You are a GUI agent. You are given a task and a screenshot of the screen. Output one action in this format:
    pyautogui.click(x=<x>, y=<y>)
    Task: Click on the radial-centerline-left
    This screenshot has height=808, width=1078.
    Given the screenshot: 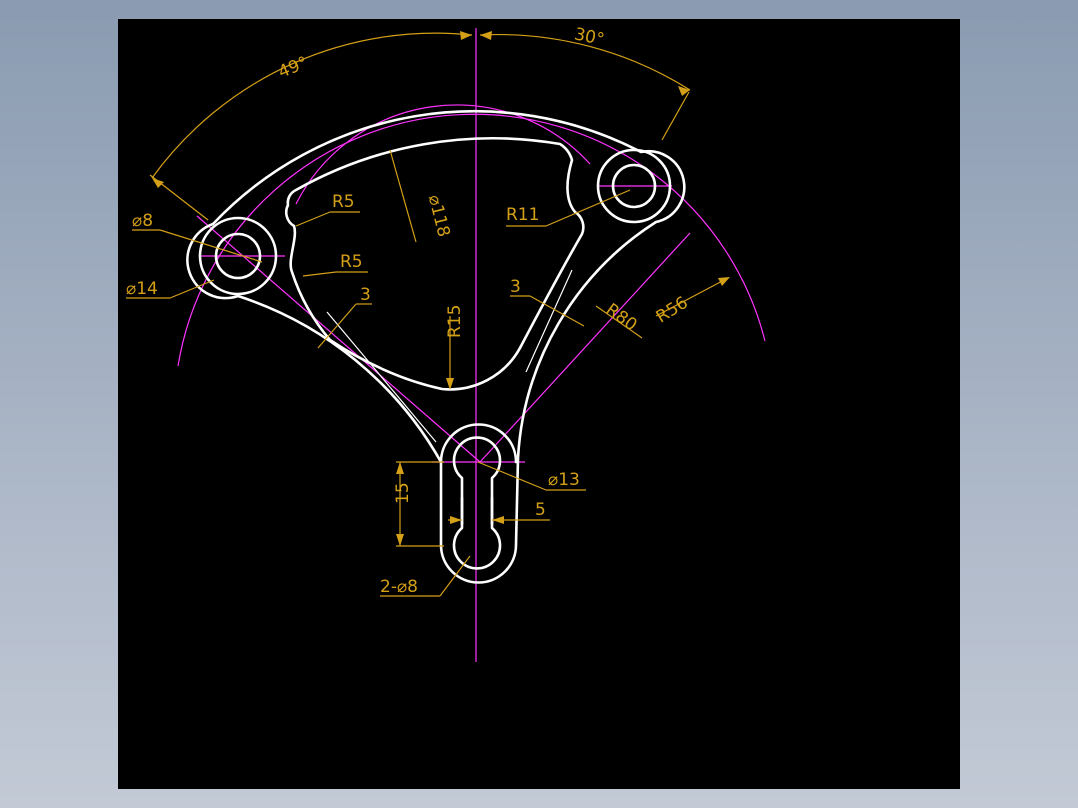 What is the action you would take?
    pyautogui.click(x=338, y=339)
    